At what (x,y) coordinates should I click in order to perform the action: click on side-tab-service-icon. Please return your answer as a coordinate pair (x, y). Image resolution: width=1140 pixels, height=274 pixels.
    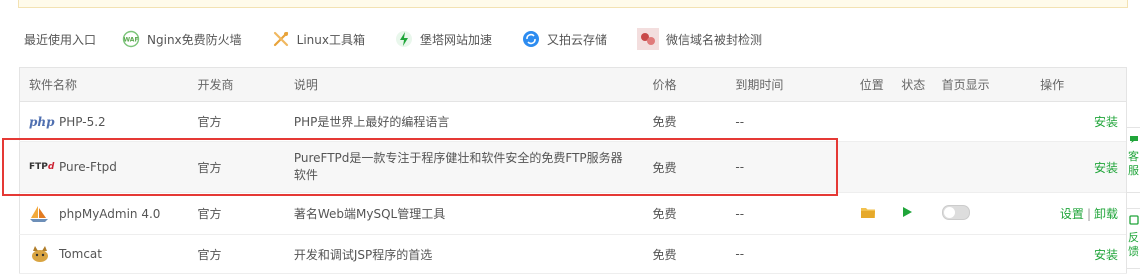
    Looking at the image, I should click on (1133, 141).